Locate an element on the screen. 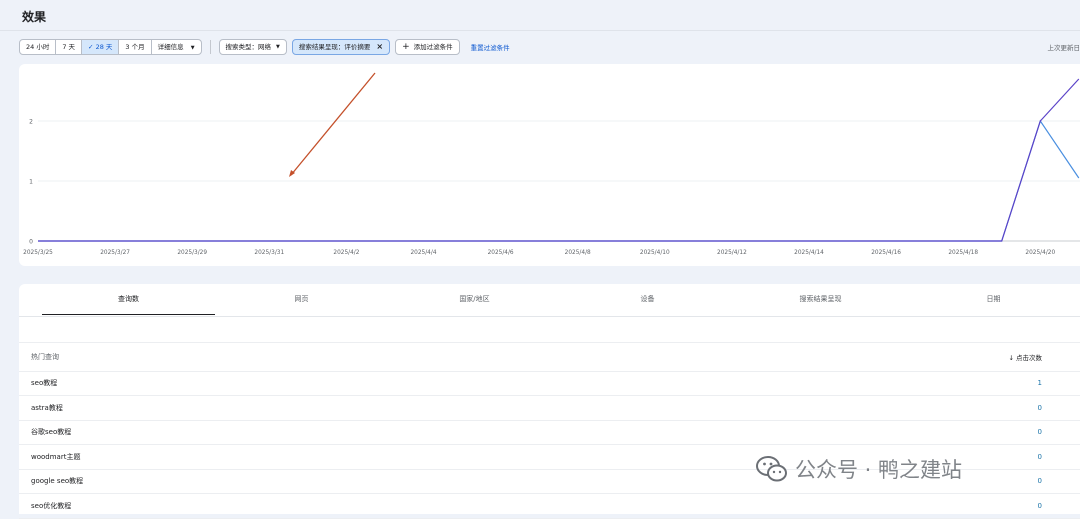 The width and height of the screenshot is (1080, 519). range-3m-button: 3 个月 is located at coordinates (135, 47).